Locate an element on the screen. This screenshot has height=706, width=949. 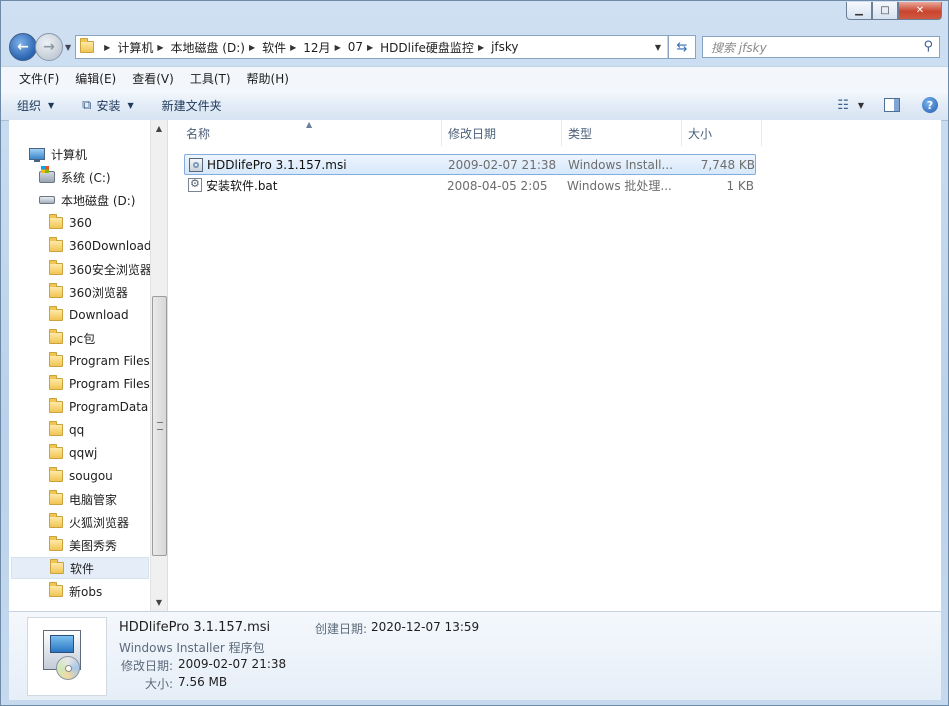
menu-file: 文件(F) is located at coordinates (39, 78).